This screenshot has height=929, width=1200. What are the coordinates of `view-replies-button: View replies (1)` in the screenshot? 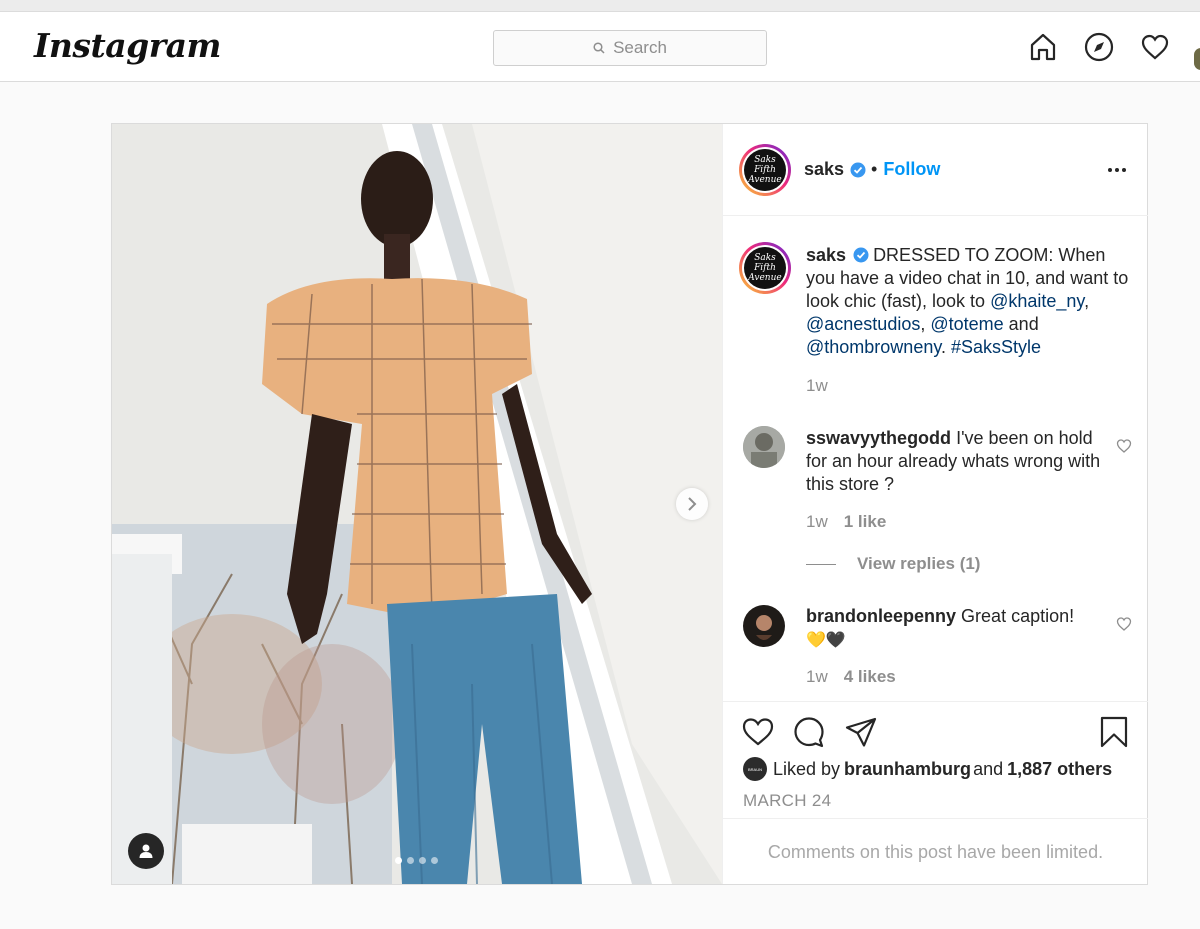 It's located at (893, 564).